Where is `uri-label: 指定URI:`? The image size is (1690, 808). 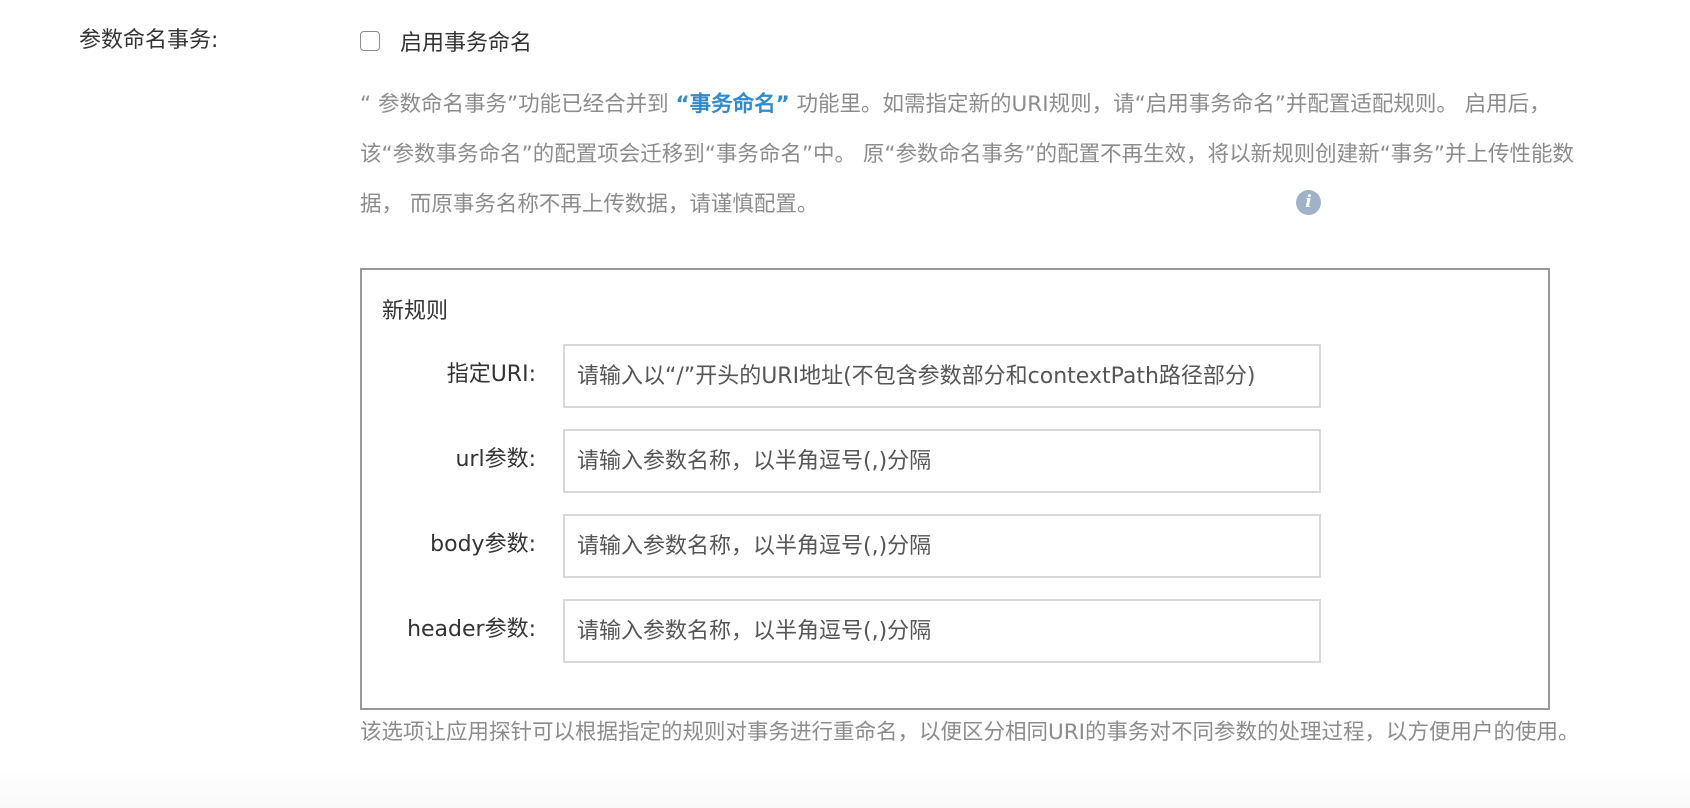 uri-label: 指定URI: is located at coordinates (491, 374).